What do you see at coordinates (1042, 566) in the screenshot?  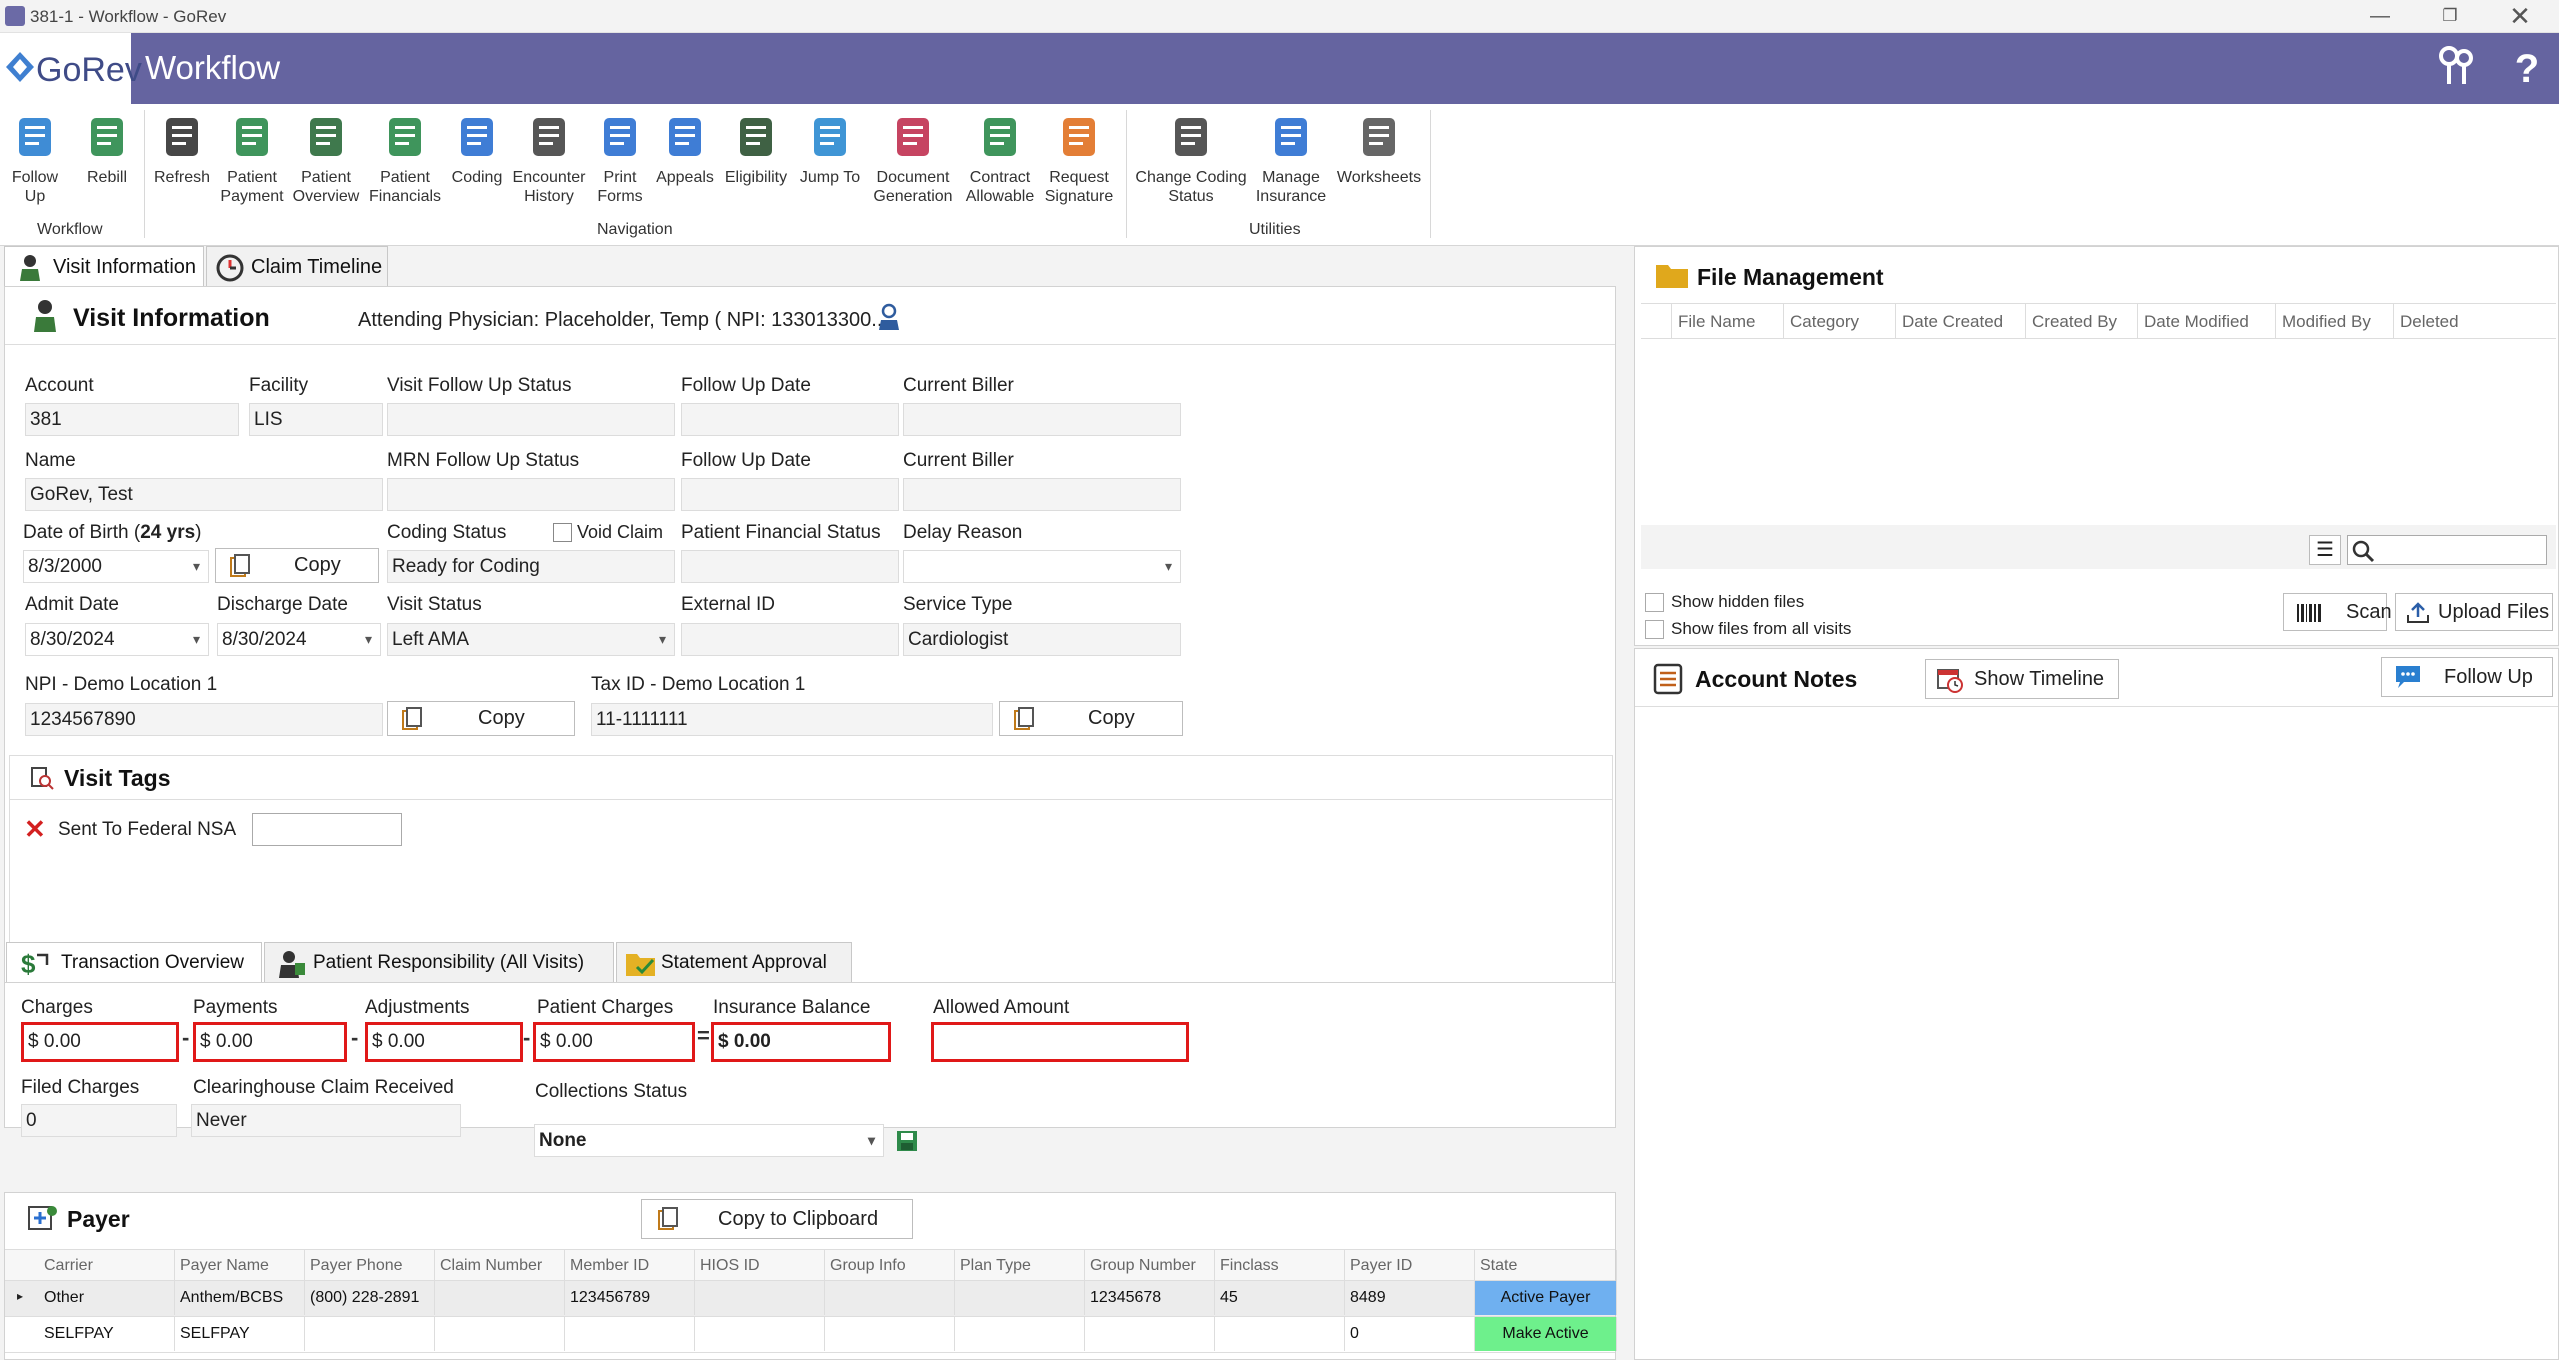 I see `delay-reason-select` at bounding box center [1042, 566].